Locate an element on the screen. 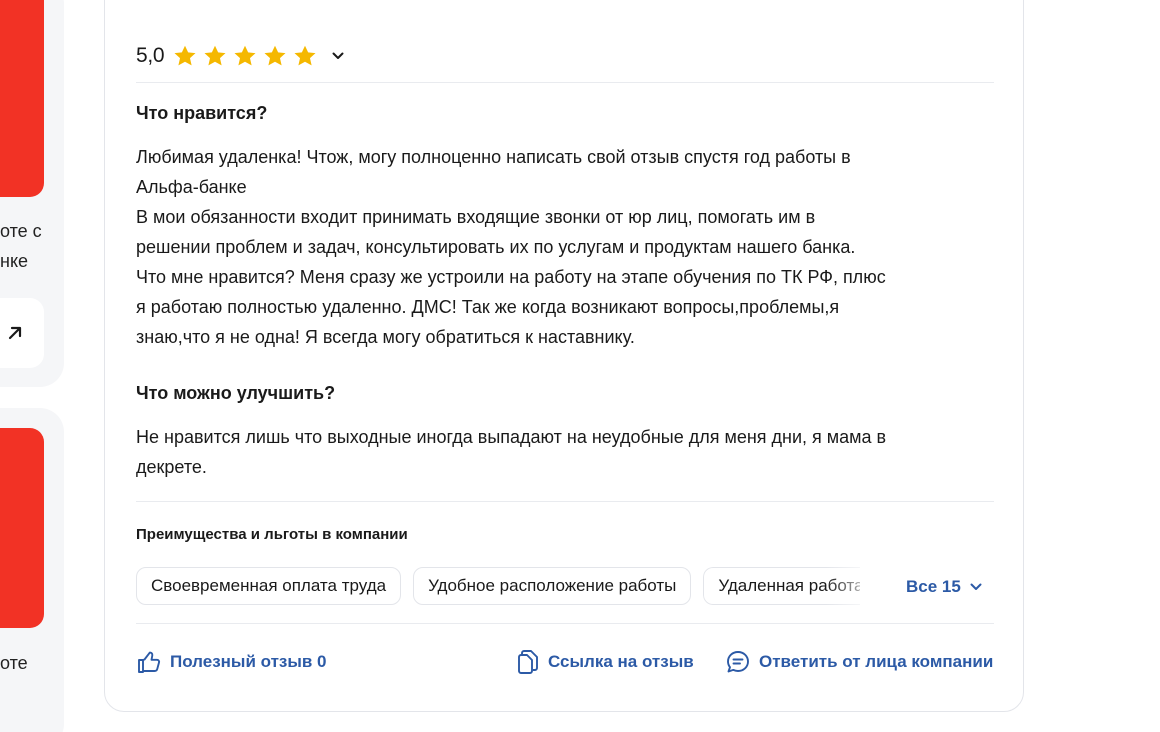 This screenshot has height=732, width=1160. arrow-up-right-icon is located at coordinates (15, 333).